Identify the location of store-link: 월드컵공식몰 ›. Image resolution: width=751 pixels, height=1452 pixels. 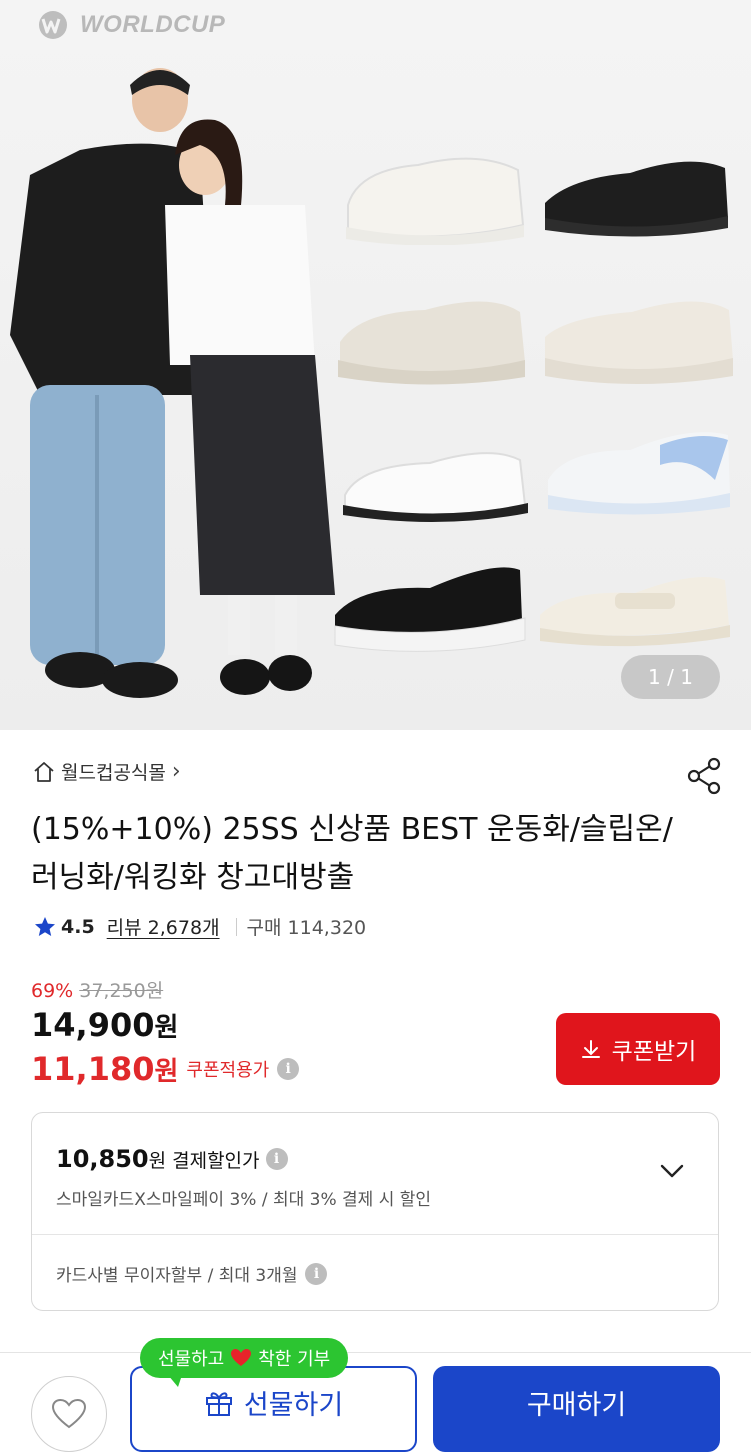
(107, 771).